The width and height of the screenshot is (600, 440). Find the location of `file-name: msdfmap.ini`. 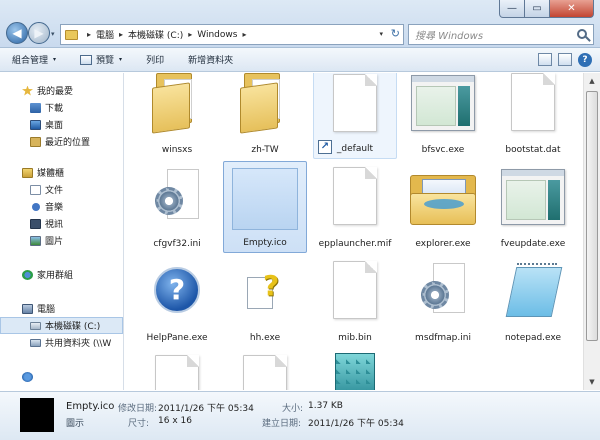

file-name: msdfmap.ini is located at coordinates (443, 338).